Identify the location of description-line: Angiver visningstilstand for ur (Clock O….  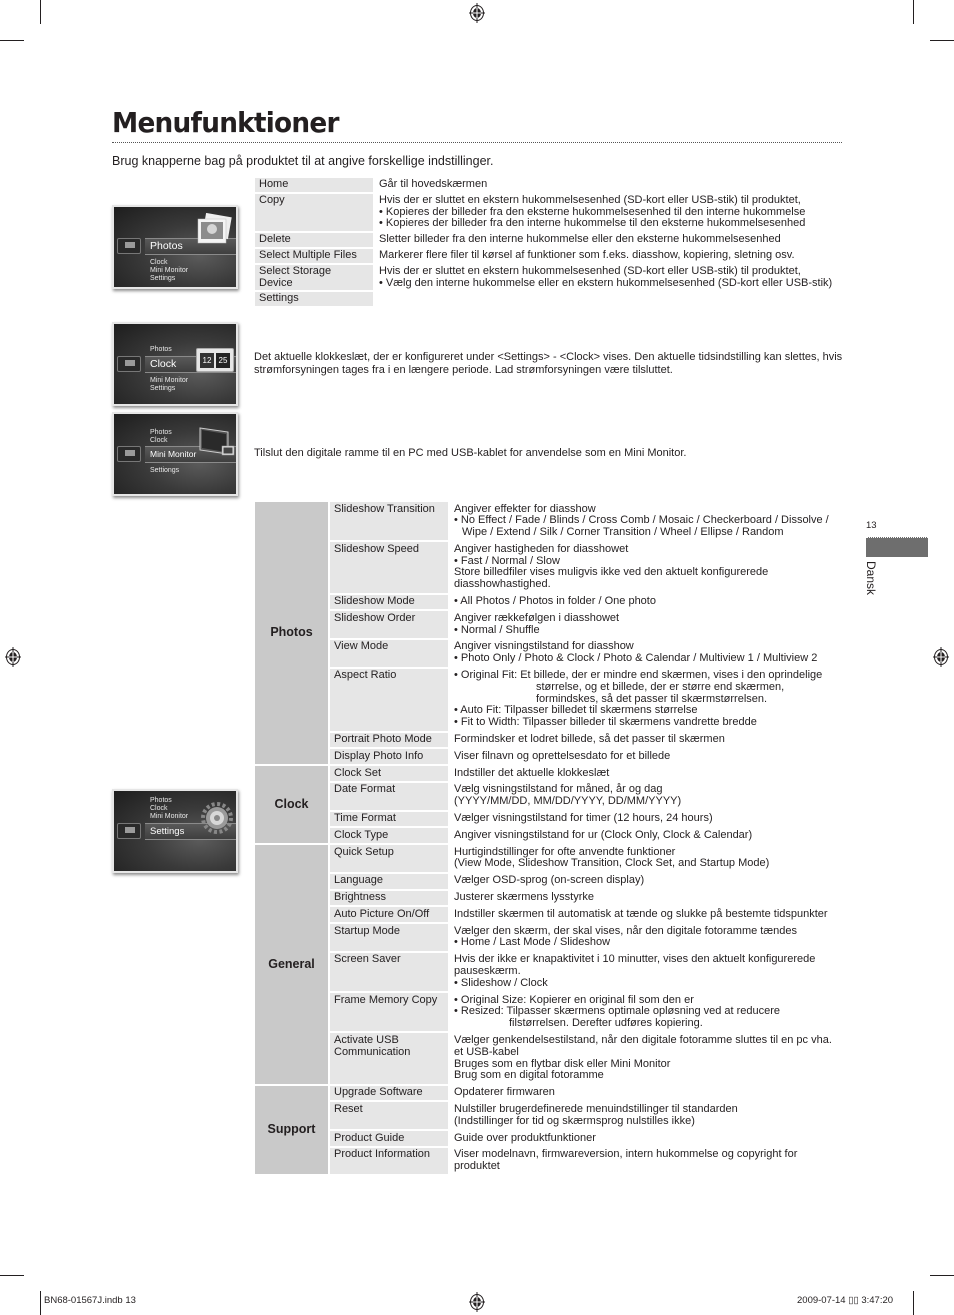
(603, 834).